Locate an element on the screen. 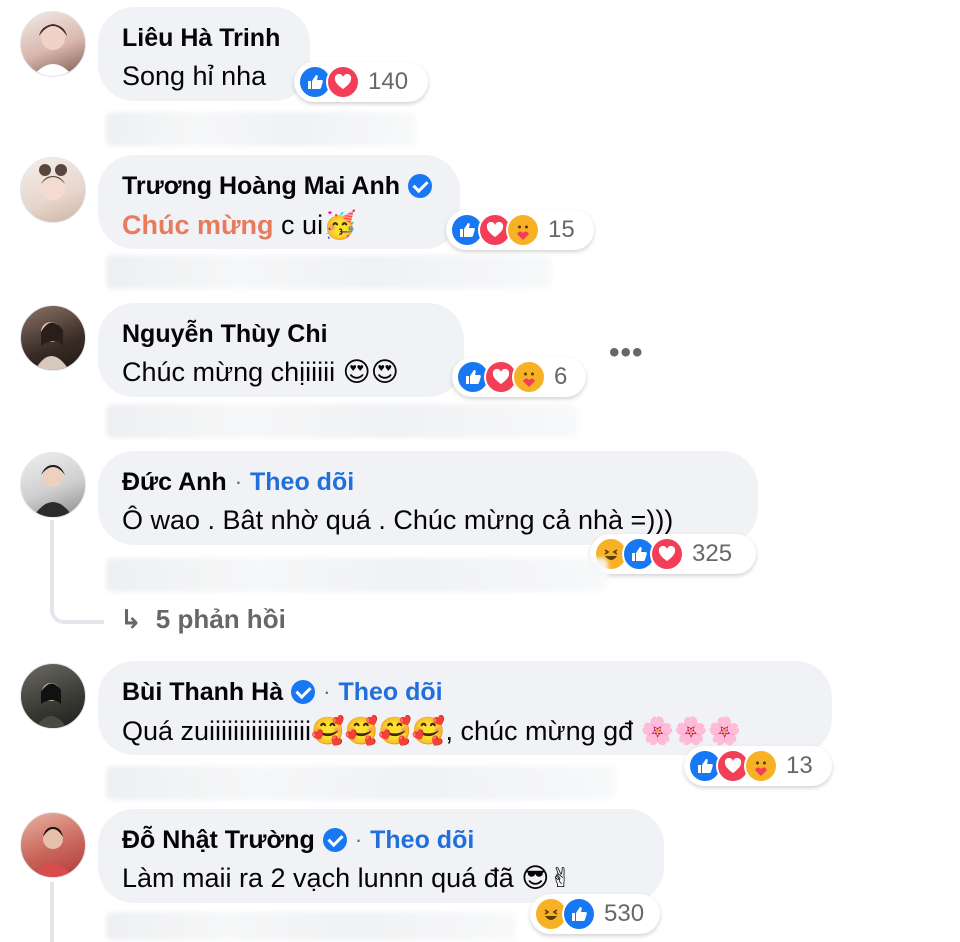 The width and height of the screenshot is (960, 942). reaction-count: 15 is located at coordinates (561, 229).